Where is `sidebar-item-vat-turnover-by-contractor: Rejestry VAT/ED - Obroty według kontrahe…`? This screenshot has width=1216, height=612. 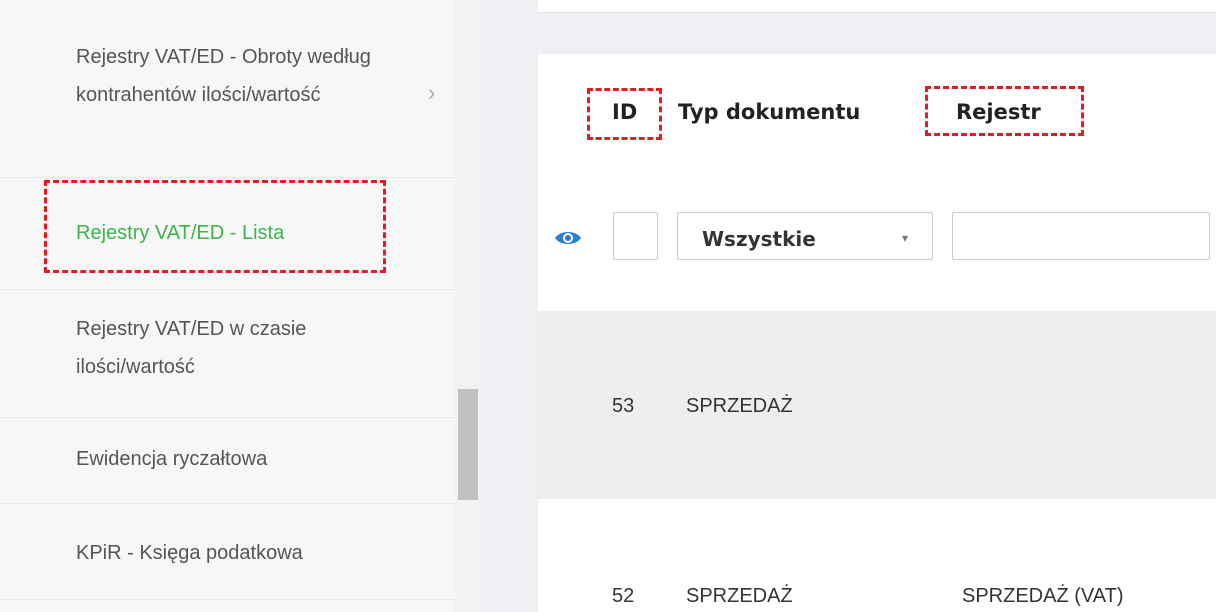
sidebar-item-vat-turnover-by-contractor: Rejestry VAT/ED - Obroty według kontrahe… is located at coordinates (227, 89).